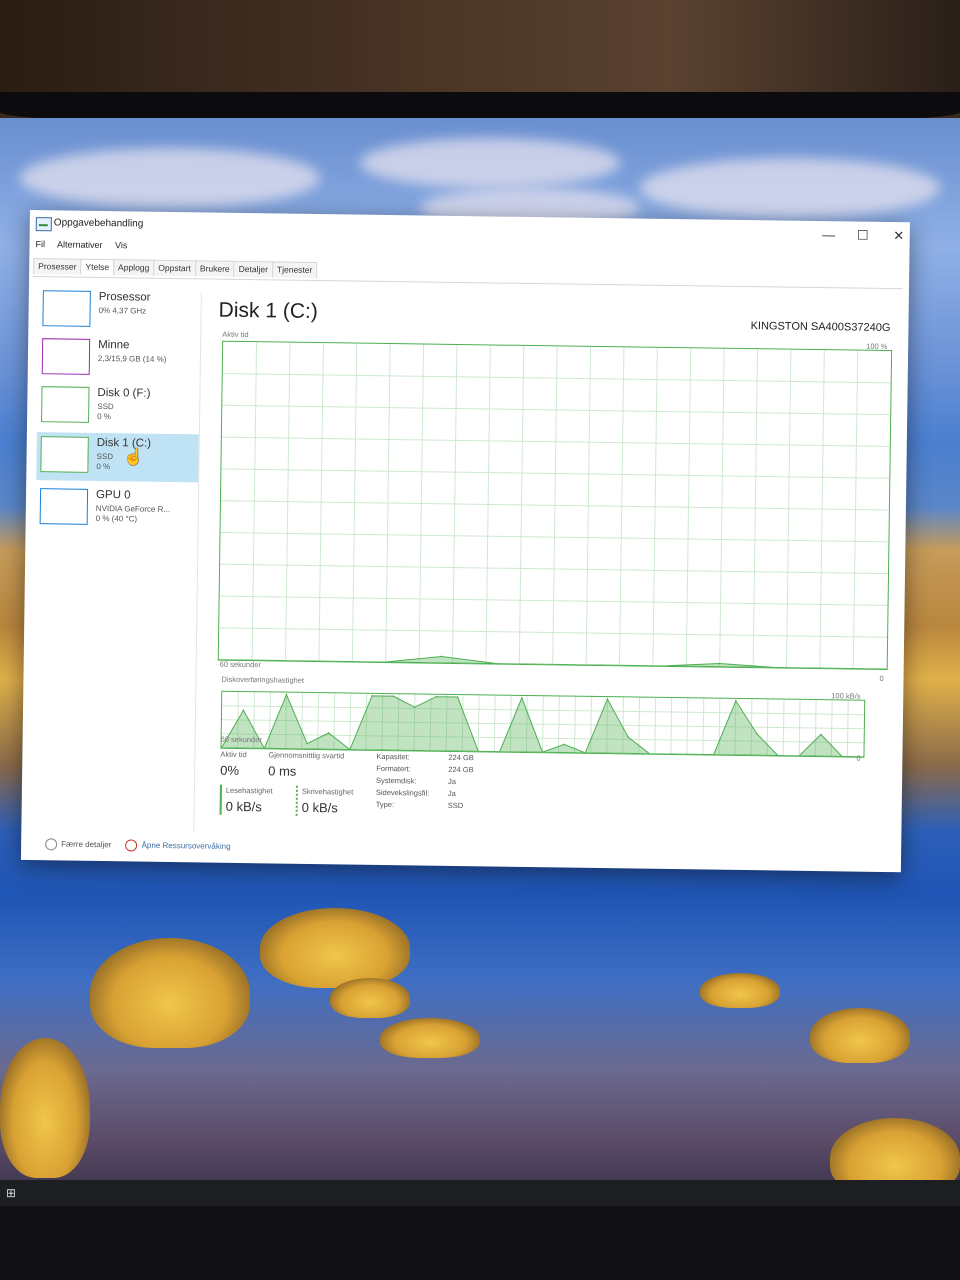 The height and width of the screenshot is (1280, 960). Describe the element at coordinates (327, 791) in the screenshot. I see `write-speed-label: Skrivehastighet` at that location.